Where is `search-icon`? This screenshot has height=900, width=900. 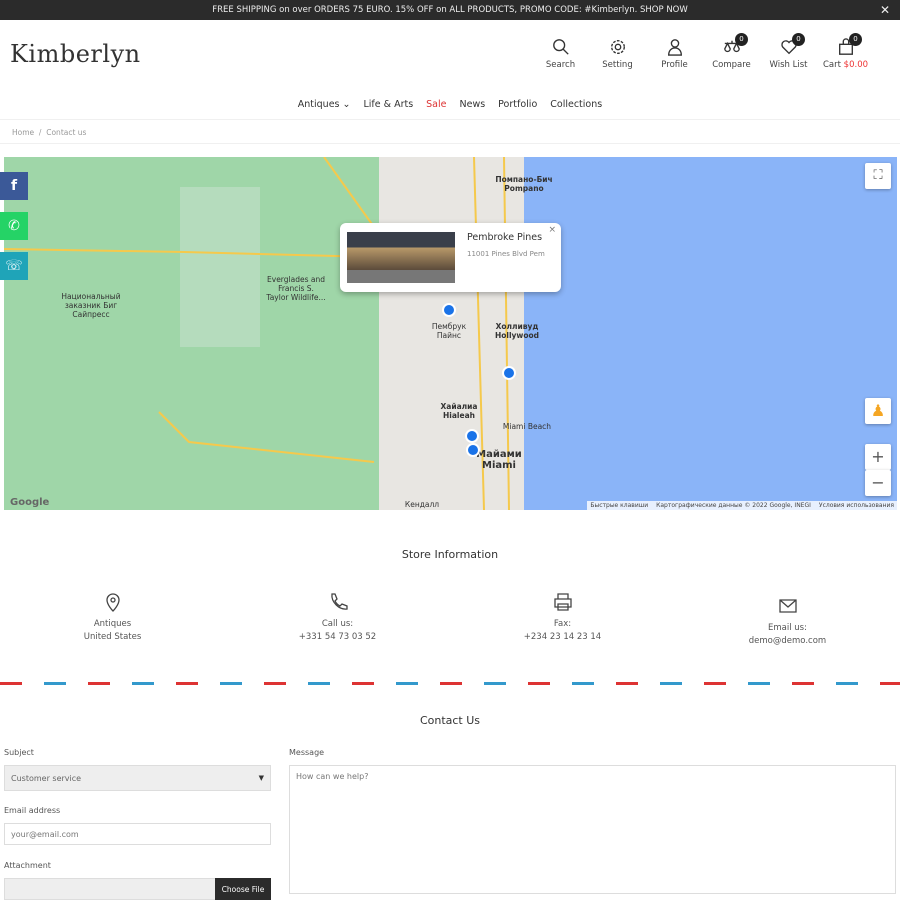 search-icon is located at coordinates (560, 47).